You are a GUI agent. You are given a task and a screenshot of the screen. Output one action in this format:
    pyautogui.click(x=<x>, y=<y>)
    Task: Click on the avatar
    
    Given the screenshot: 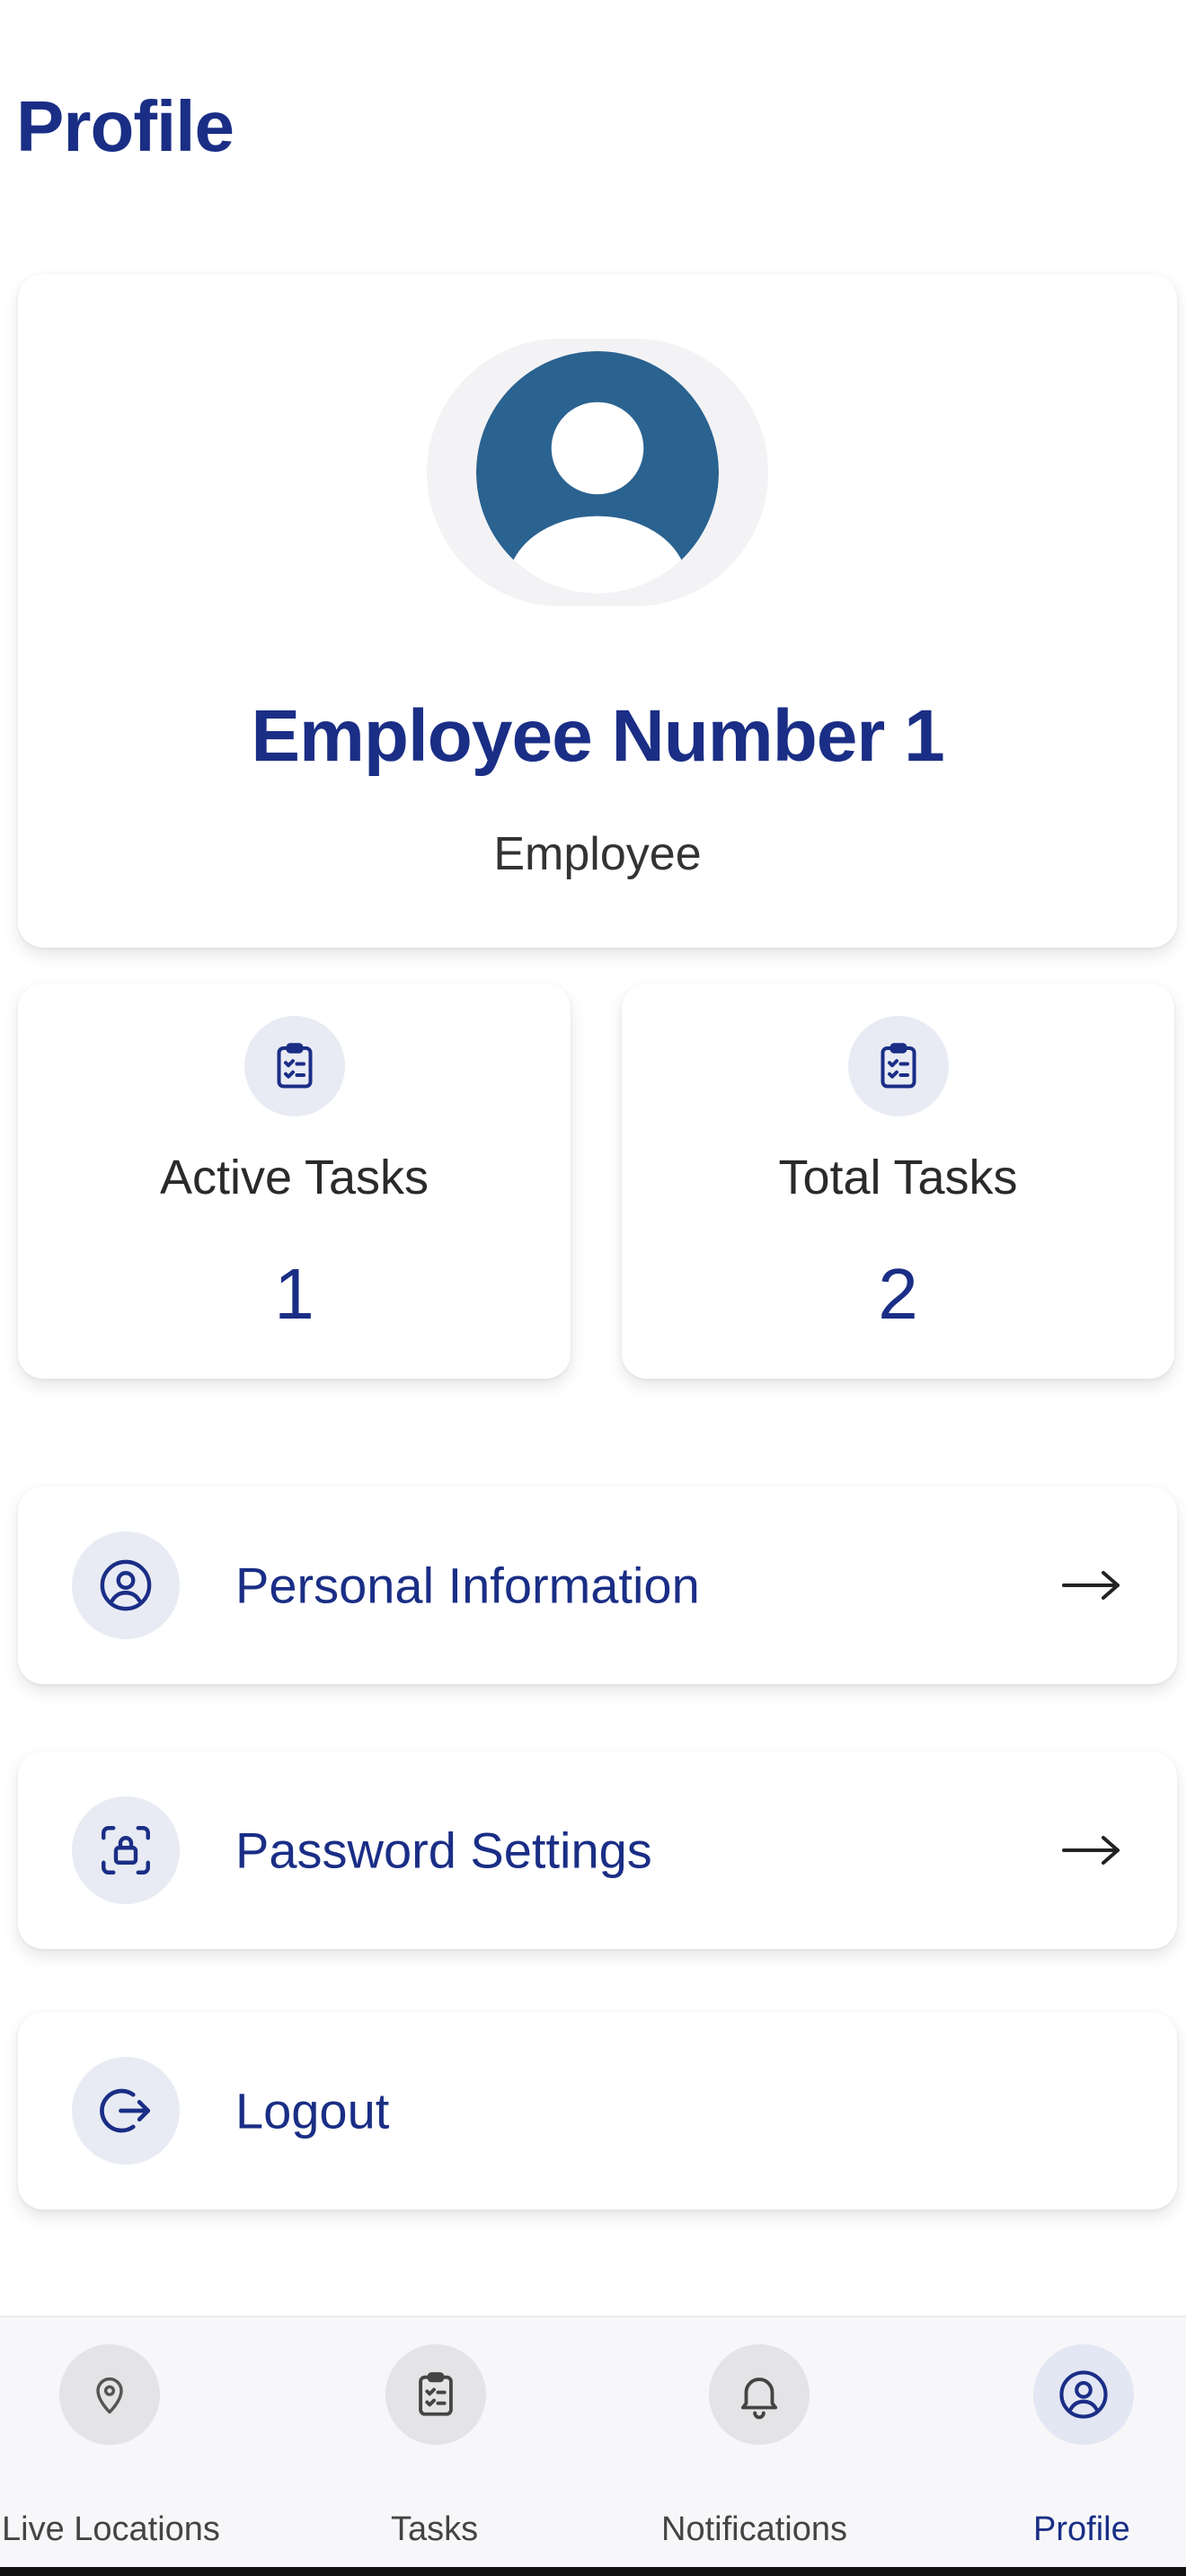 What is the action you would take?
    pyautogui.click(x=597, y=472)
    